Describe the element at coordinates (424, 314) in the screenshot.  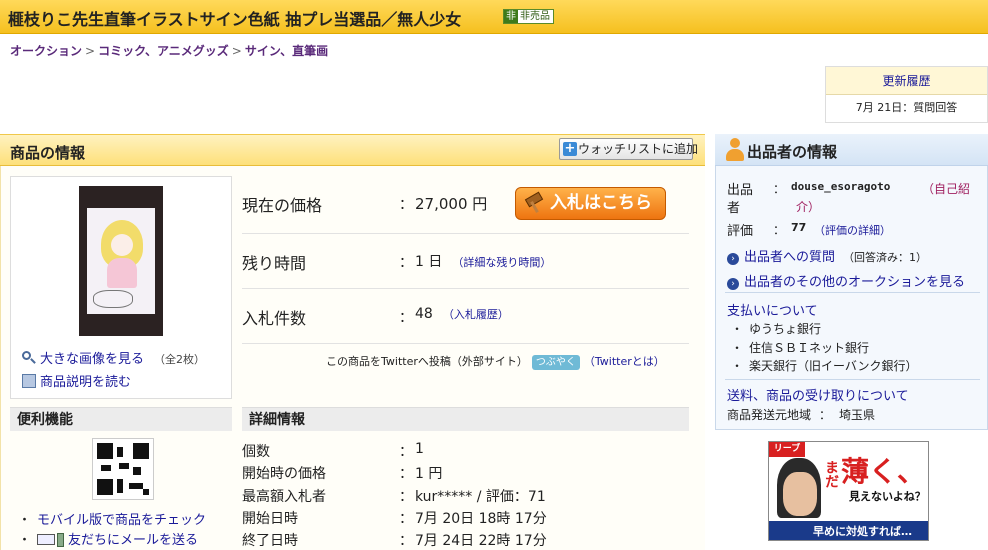
I see `bid-count: 48` at that location.